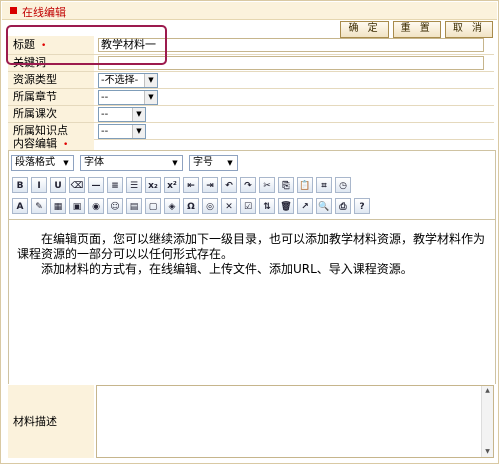  What do you see at coordinates (39, 185) in the screenshot?
I see `italic-icon: I` at bounding box center [39, 185].